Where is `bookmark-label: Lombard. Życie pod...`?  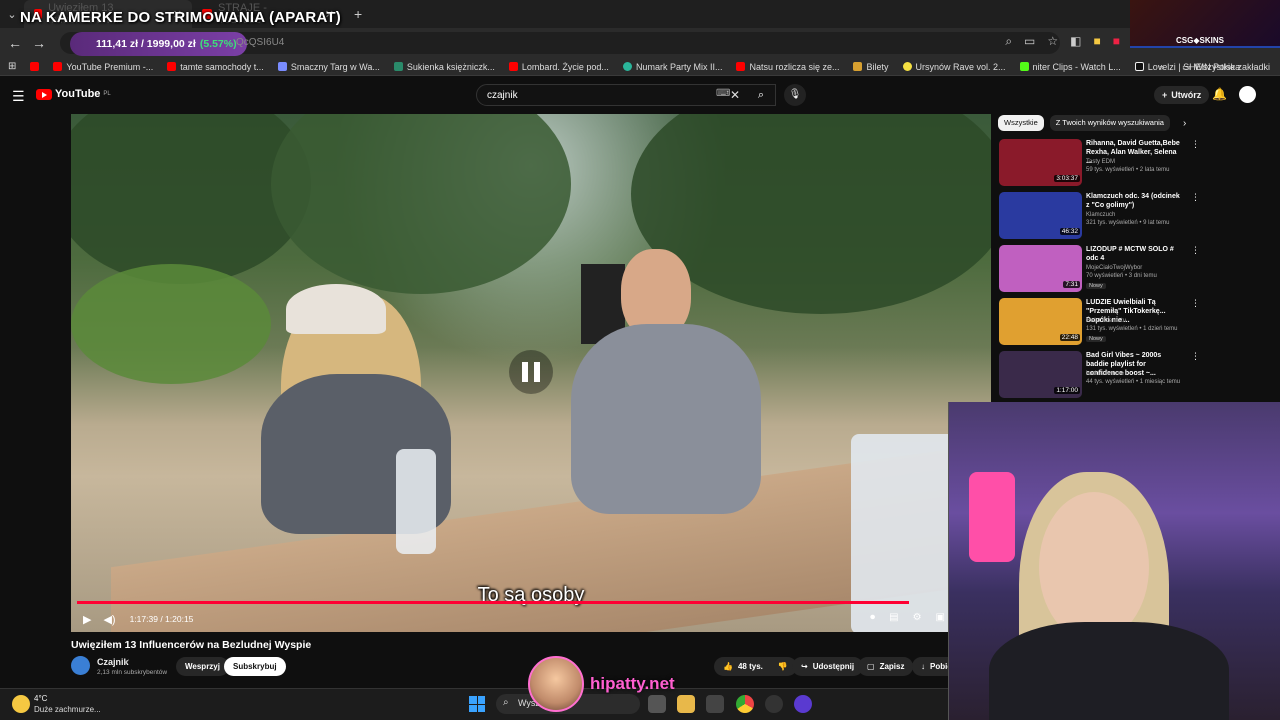
bookmark-label: Lombard. Życie pod... is located at coordinates (565, 66).